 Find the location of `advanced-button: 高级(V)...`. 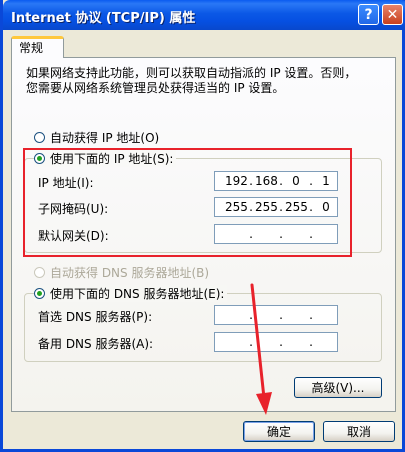

advanced-button: 高级(V)... is located at coordinates (338, 387).